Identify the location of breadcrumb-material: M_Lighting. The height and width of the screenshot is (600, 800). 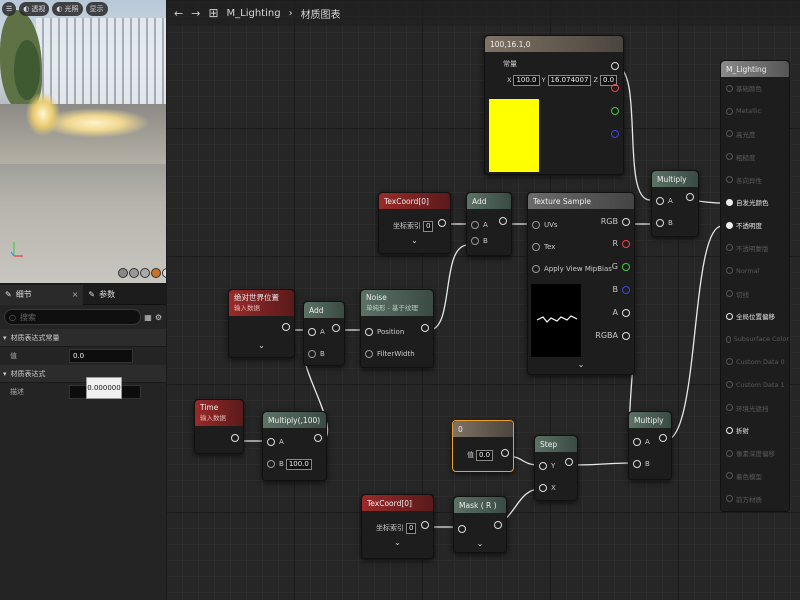
(254, 13).